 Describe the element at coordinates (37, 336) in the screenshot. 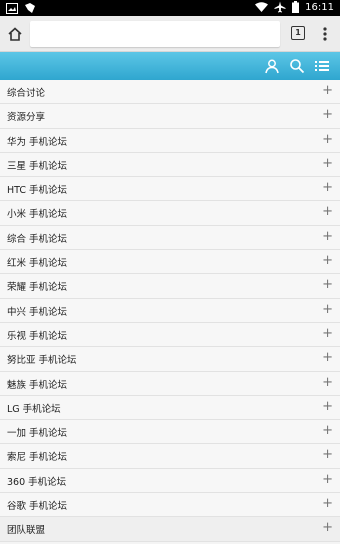

I see `forum-category-label: 乐视 手机论坛` at that location.